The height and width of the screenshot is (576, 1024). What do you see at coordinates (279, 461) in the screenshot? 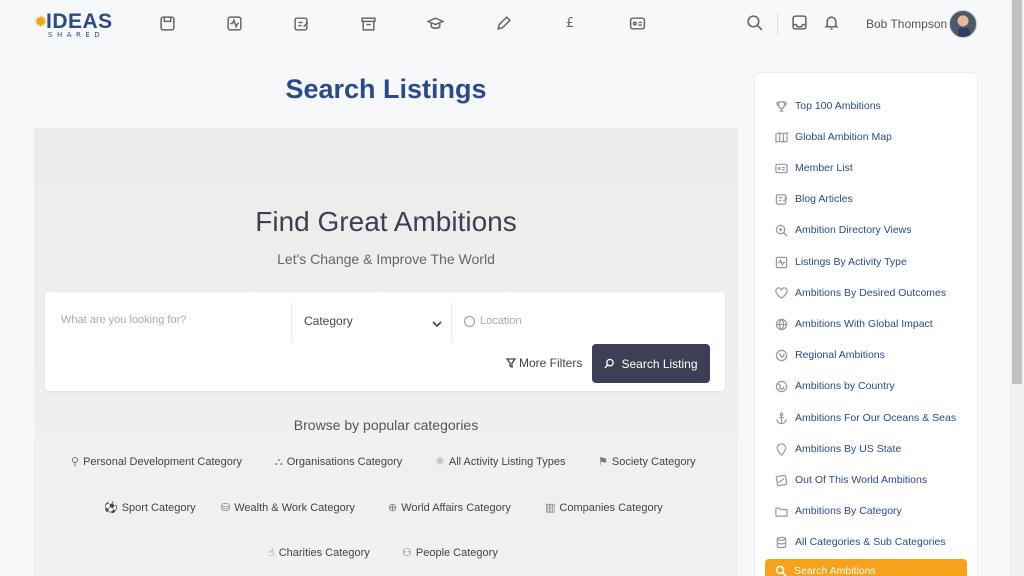
I see `org-icon: ⛬` at bounding box center [279, 461].